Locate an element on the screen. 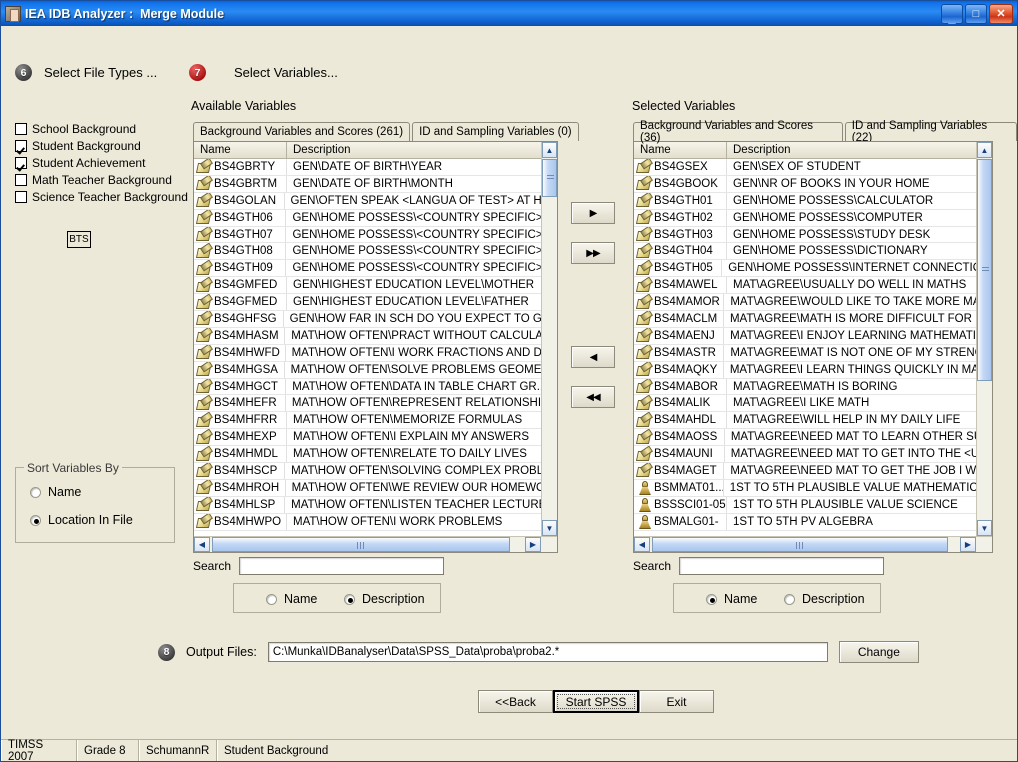 Image resolution: width=1018 pixels, height=762 pixels. variable-row: BS4GTH03 GEN\HOME POSSESS\STUDY DESK is located at coordinates (805, 235).